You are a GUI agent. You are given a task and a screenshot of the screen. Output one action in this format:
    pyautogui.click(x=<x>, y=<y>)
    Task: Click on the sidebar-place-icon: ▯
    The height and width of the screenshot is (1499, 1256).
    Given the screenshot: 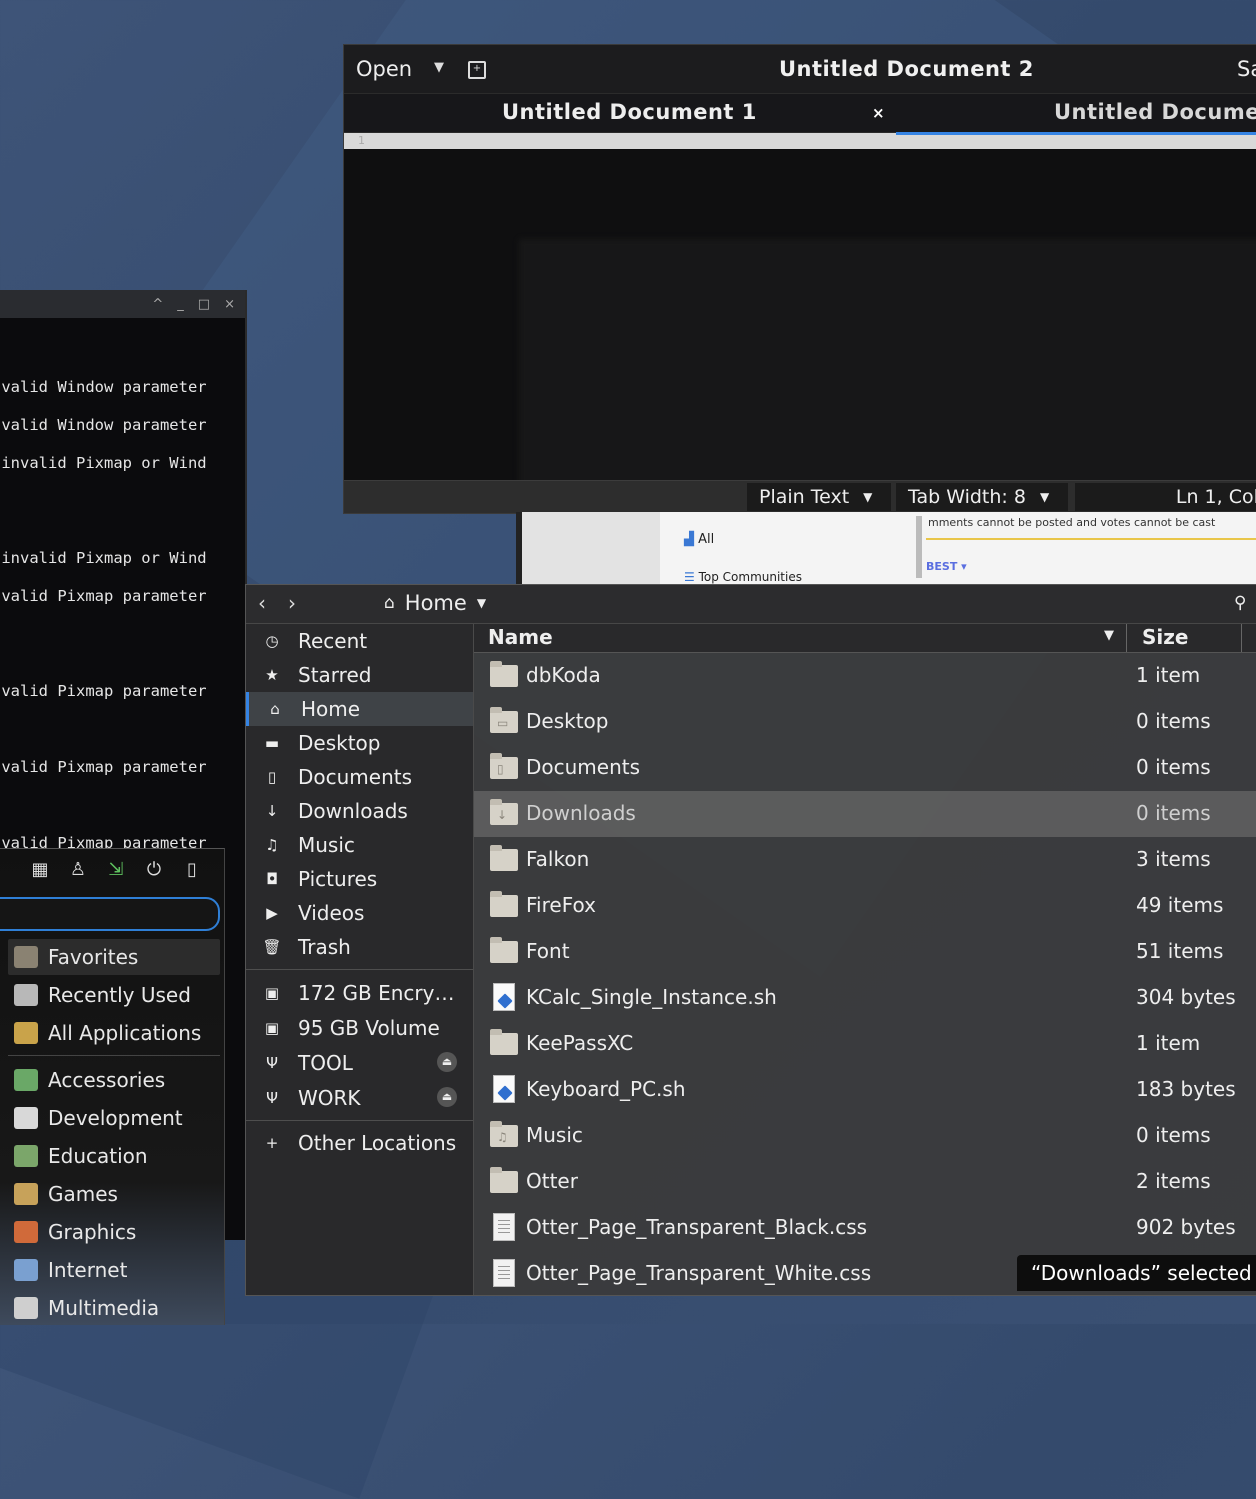 What is the action you would take?
    pyautogui.click(x=272, y=777)
    